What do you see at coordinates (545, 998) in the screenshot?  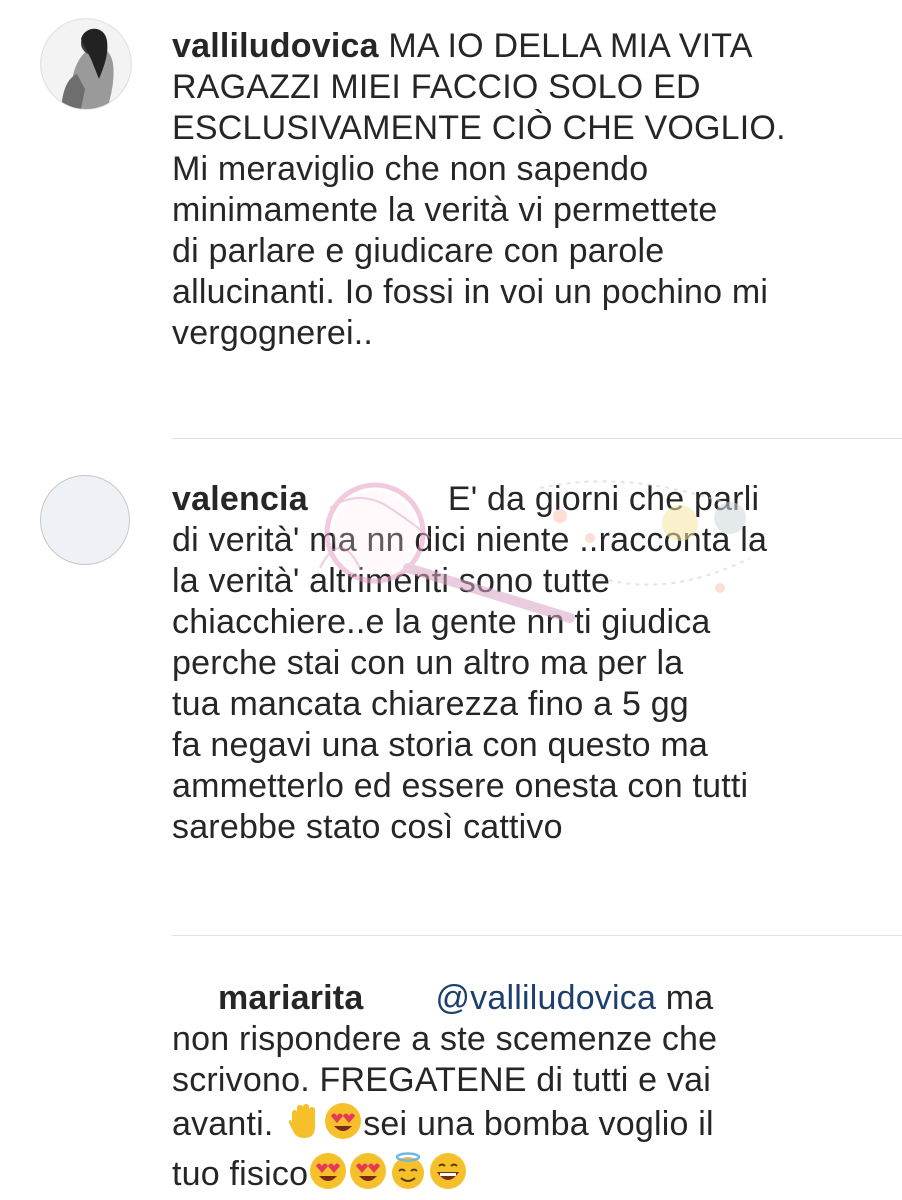 I see `mention-link: @valliludovica` at bounding box center [545, 998].